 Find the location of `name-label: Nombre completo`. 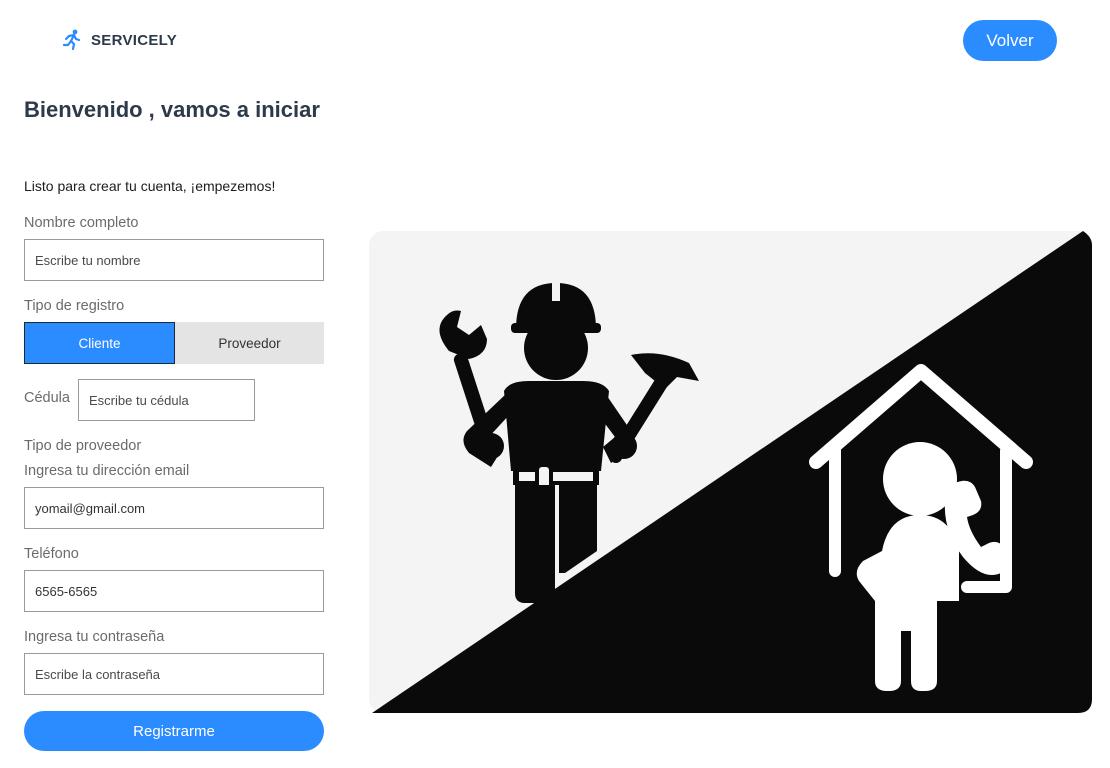

name-label: Nombre completo is located at coordinates (81, 223).